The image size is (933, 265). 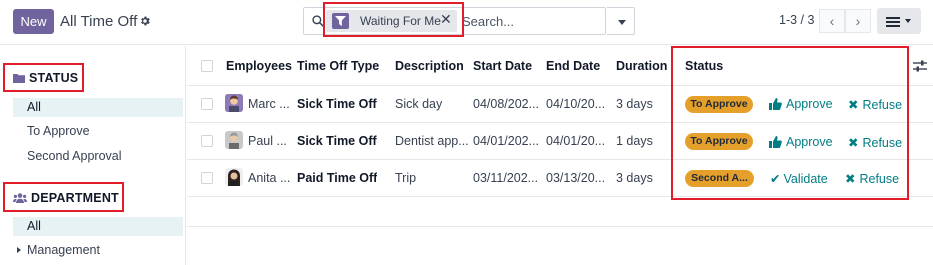 I want to click on sidebar-department-management: Management, so click(x=98, y=250).